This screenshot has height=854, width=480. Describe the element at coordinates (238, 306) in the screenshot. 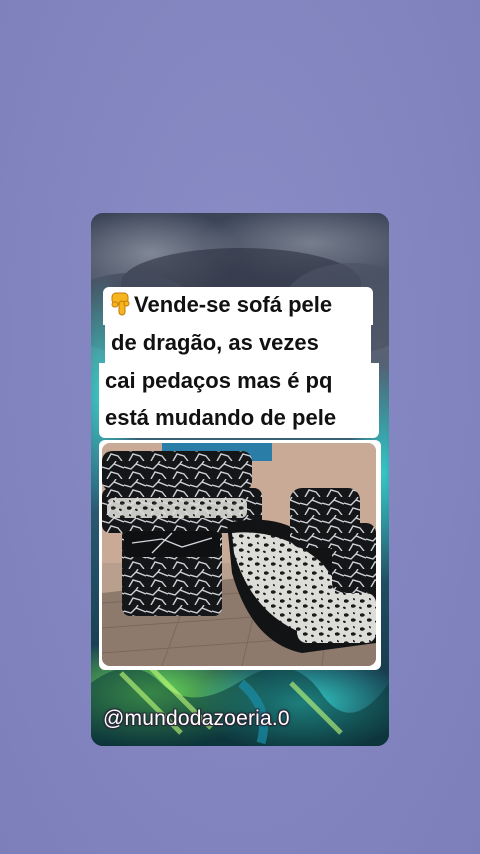

I see `caption-line-1: Vende-se sofá pele` at that location.